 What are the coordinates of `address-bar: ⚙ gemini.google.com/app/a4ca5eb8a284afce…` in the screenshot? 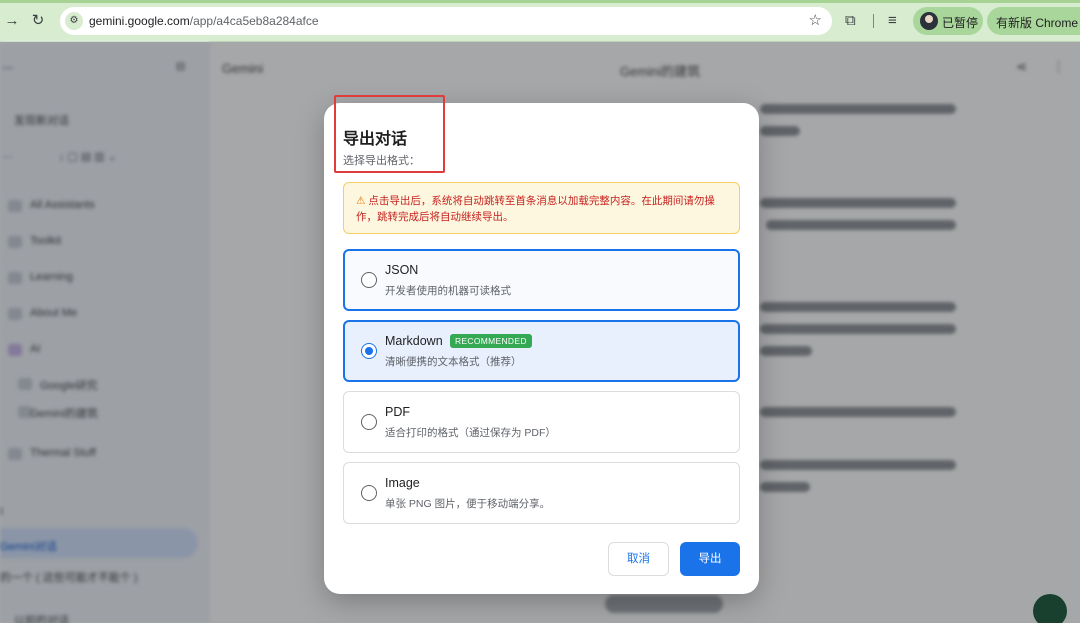 It's located at (446, 21).